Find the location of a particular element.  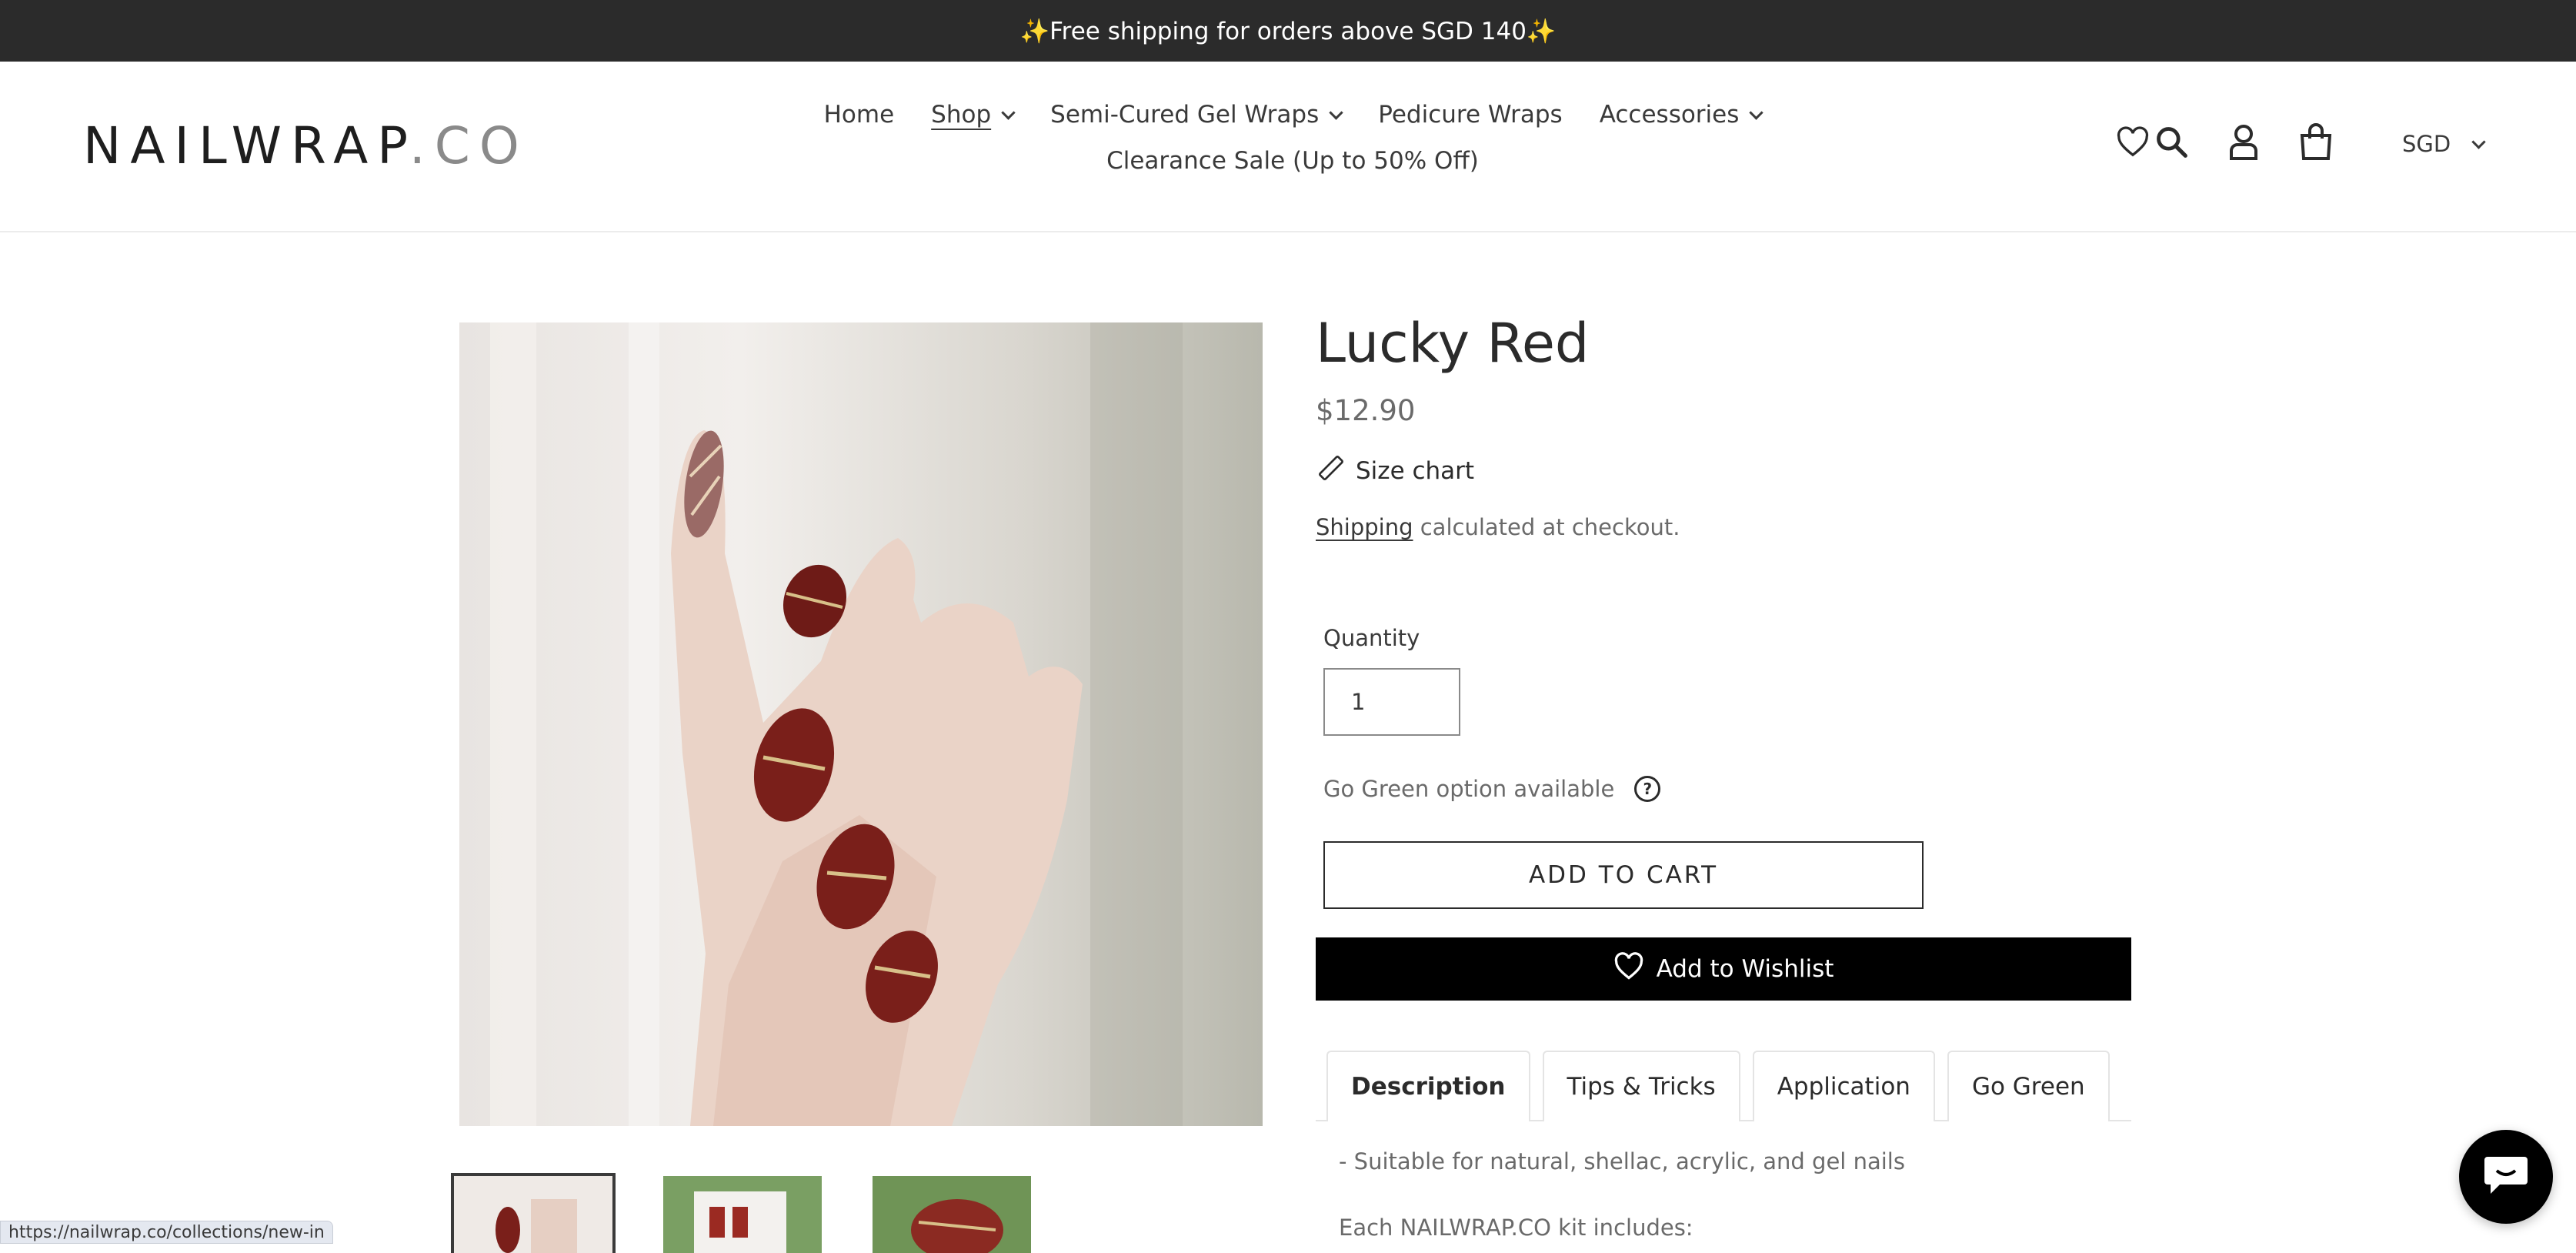

nav-pedicure-label: Pedicure Wraps is located at coordinates (1471, 115).